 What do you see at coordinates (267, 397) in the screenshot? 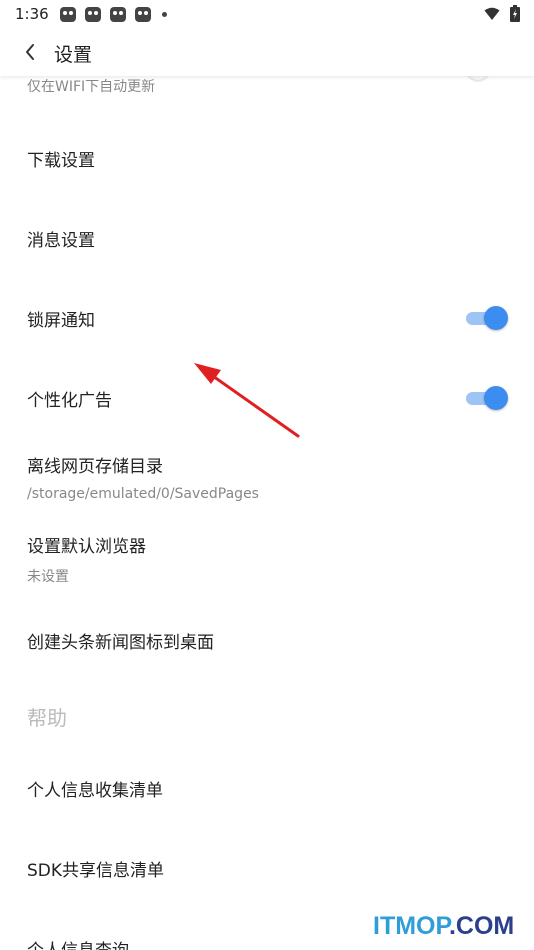
I see `setting-personalized-ads: 个性化广告` at bounding box center [267, 397].